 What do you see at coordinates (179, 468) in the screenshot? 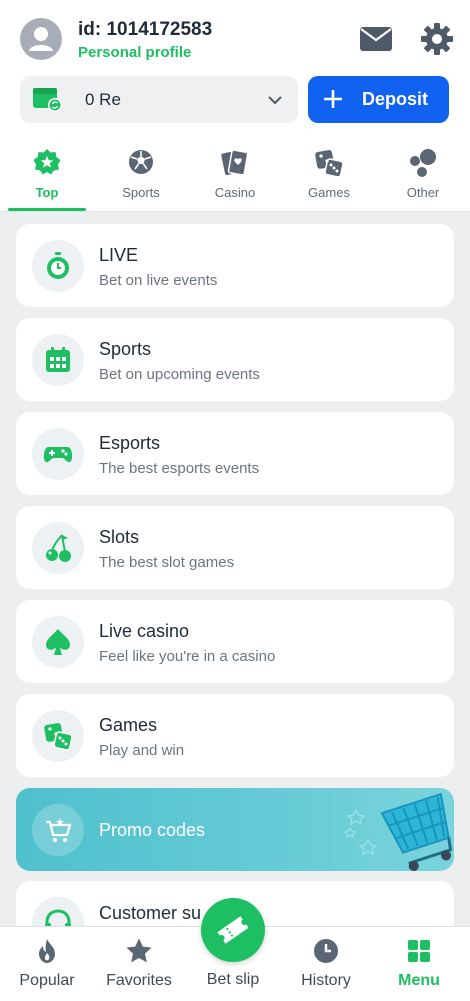
I see `menu-item-subtitle: The best esports events` at bounding box center [179, 468].